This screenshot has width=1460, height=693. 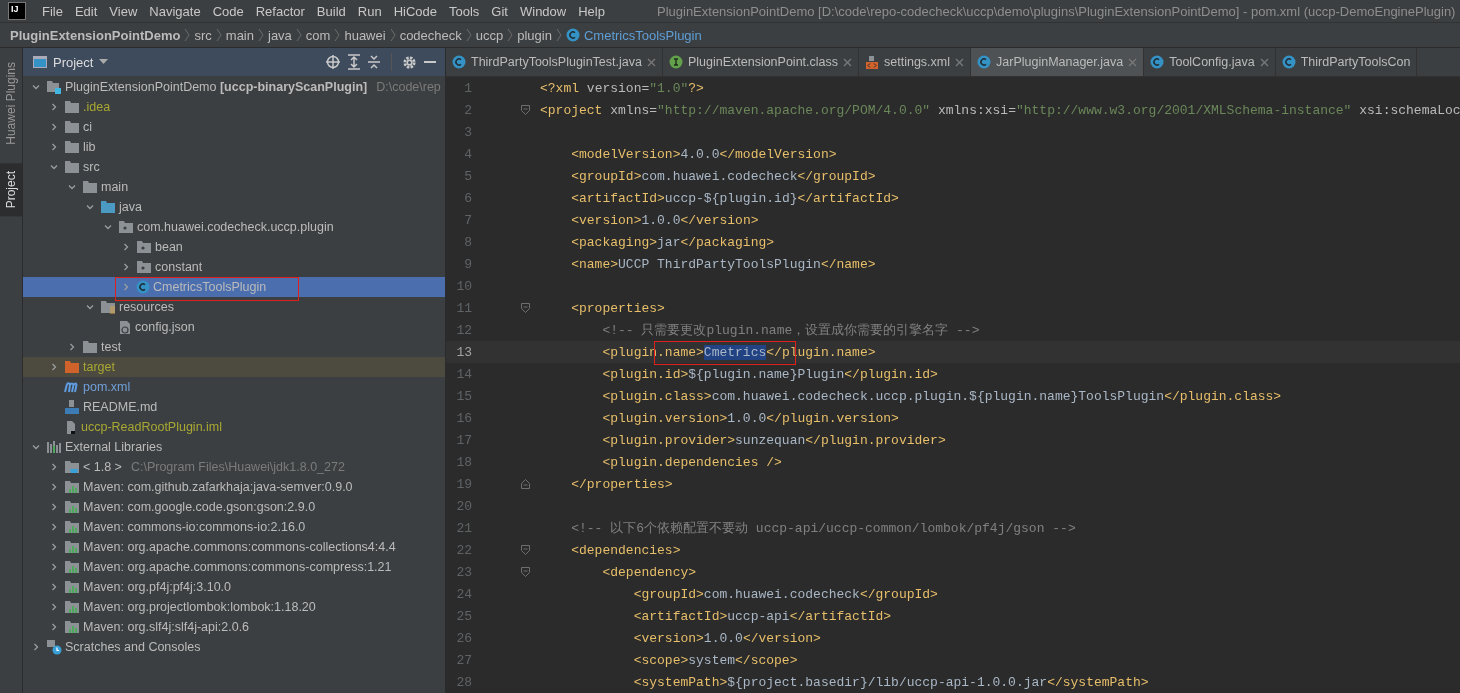 What do you see at coordinates (463, 616) in the screenshot?
I see `line-number: 25` at bounding box center [463, 616].